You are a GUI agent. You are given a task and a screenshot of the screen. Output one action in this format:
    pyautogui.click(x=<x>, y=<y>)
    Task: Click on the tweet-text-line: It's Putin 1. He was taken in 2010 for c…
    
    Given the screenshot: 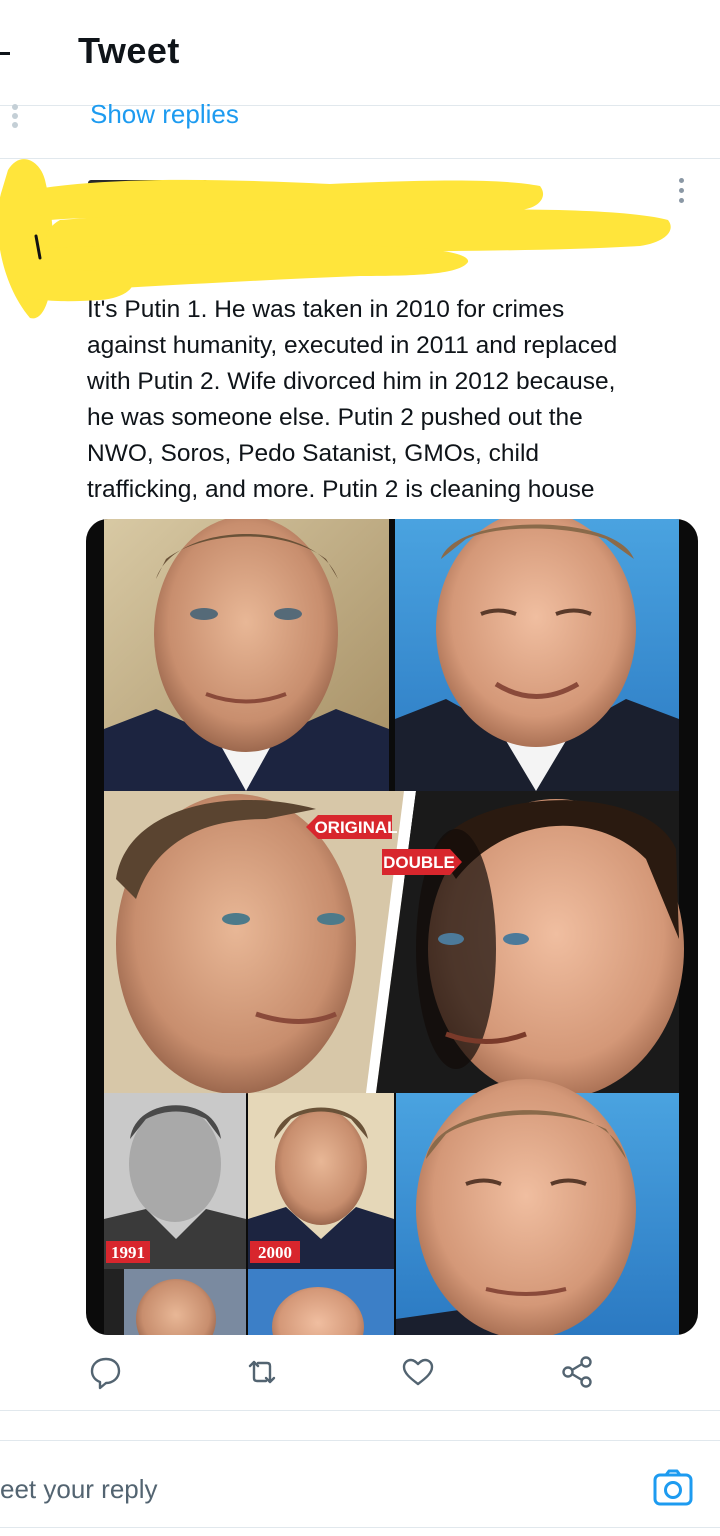 What is the action you would take?
    pyautogui.click(x=326, y=309)
    